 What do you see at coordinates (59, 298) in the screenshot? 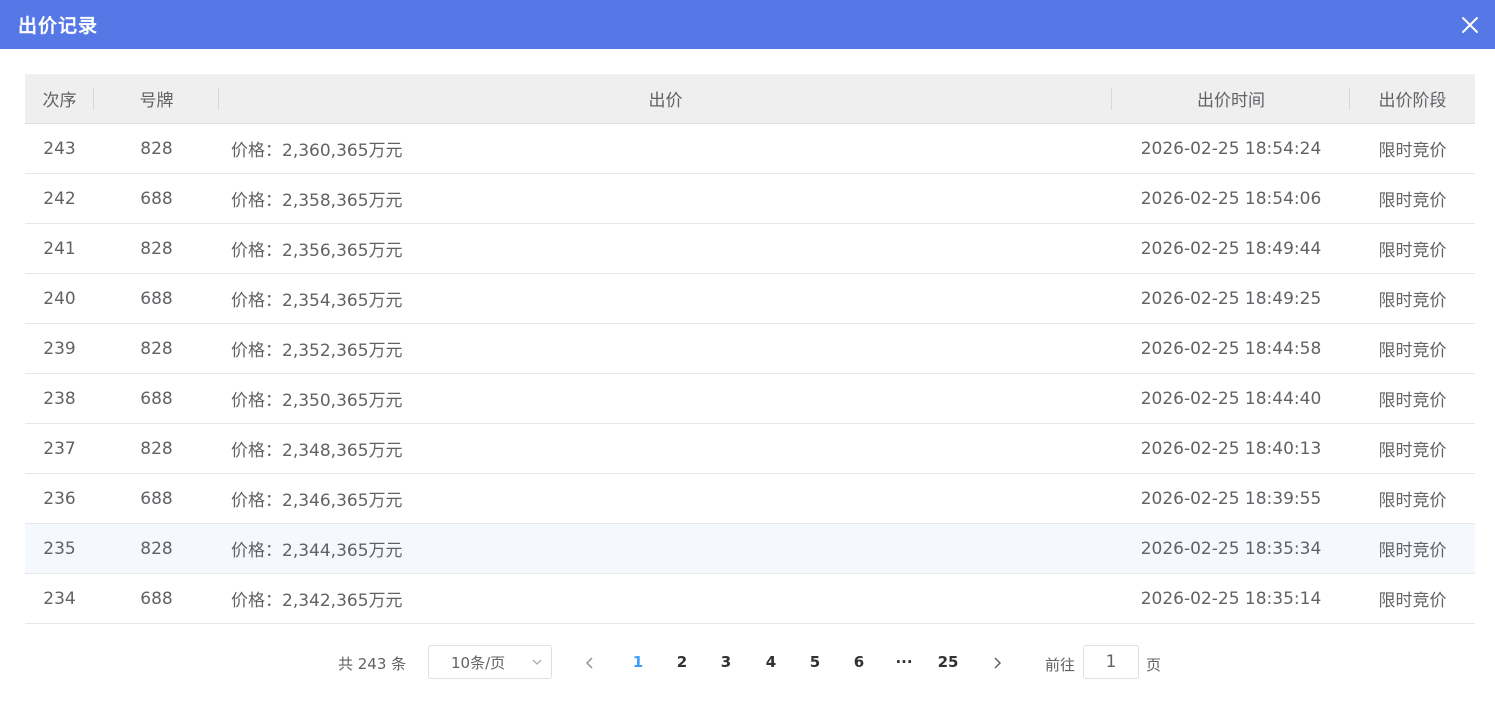
I see `order-cell: 240` at bounding box center [59, 298].